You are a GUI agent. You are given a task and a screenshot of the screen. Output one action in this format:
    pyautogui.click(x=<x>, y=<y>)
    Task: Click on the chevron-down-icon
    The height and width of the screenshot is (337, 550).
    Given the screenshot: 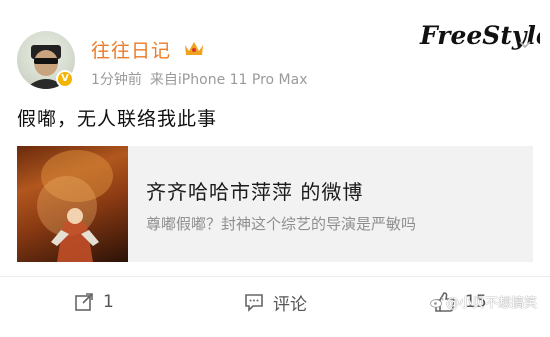 What is the action you would take?
    pyautogui.click(x=525, y=45)
    